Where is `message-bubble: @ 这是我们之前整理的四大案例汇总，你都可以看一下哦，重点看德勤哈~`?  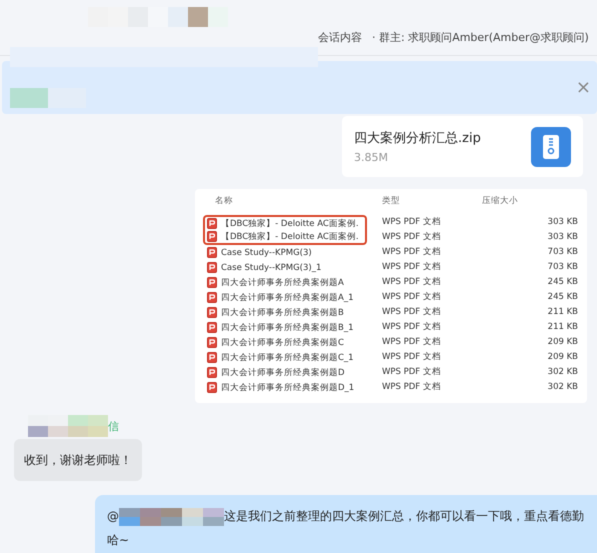
message-bubble: @ 这是我们之前整理的四大案例汇总，你都可以看一下哦，重点看德勤哈~ is located at coordinates (346, 524).